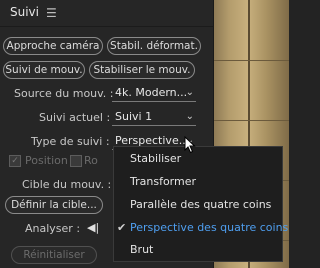  What do you see at coordinates (134, 116) in the screenshot?
I see `suivi-actuel-value: Suivi 1` at bounding box center [134, 116].